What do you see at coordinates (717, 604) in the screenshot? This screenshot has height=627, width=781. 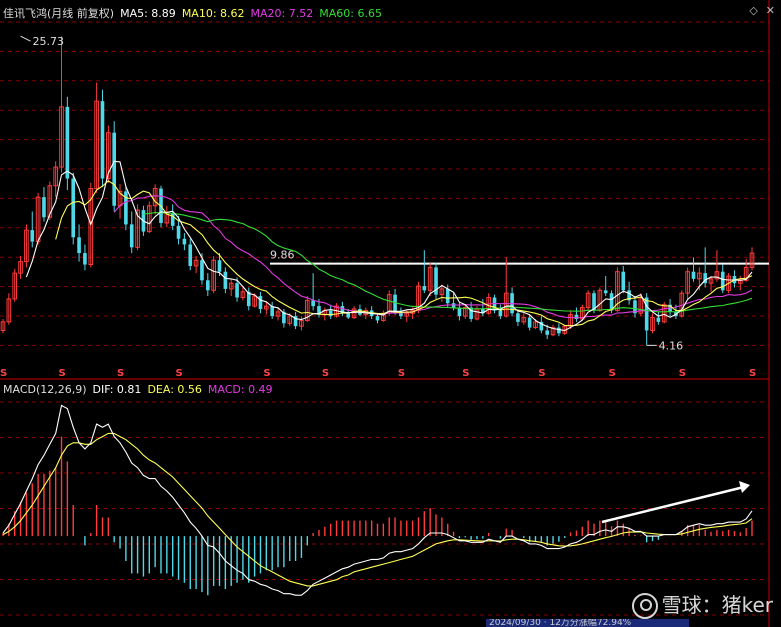 I see `watermark-text: 雪球：猪ker` at bounding box center [717, 604].